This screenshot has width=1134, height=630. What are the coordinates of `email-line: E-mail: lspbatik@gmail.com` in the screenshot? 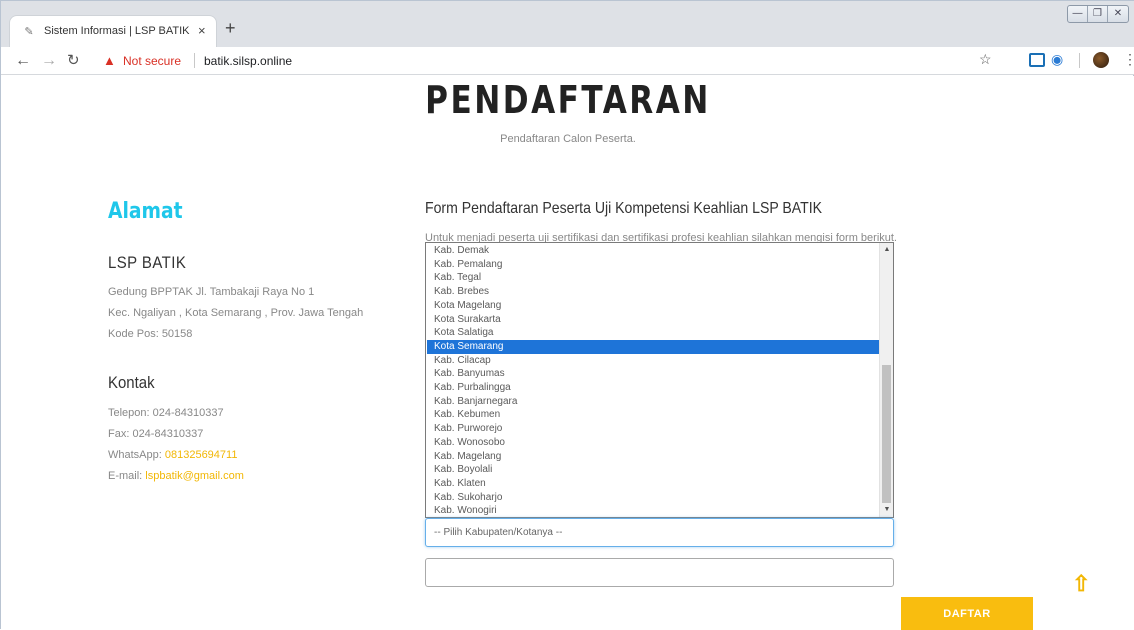 It's located at (176, 476).